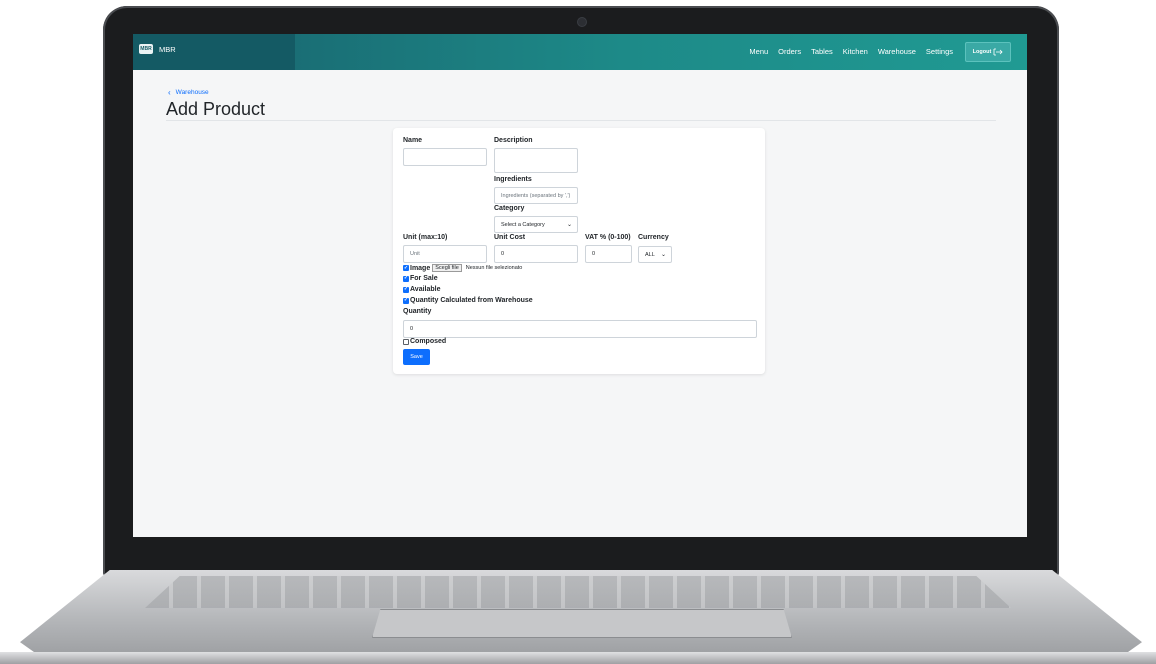 The width and height of the screenshot is (1156, 664). What do you see at coordinates (536, 160) in the screenshot?
I see `description-input` at bounding box center [536, 160].